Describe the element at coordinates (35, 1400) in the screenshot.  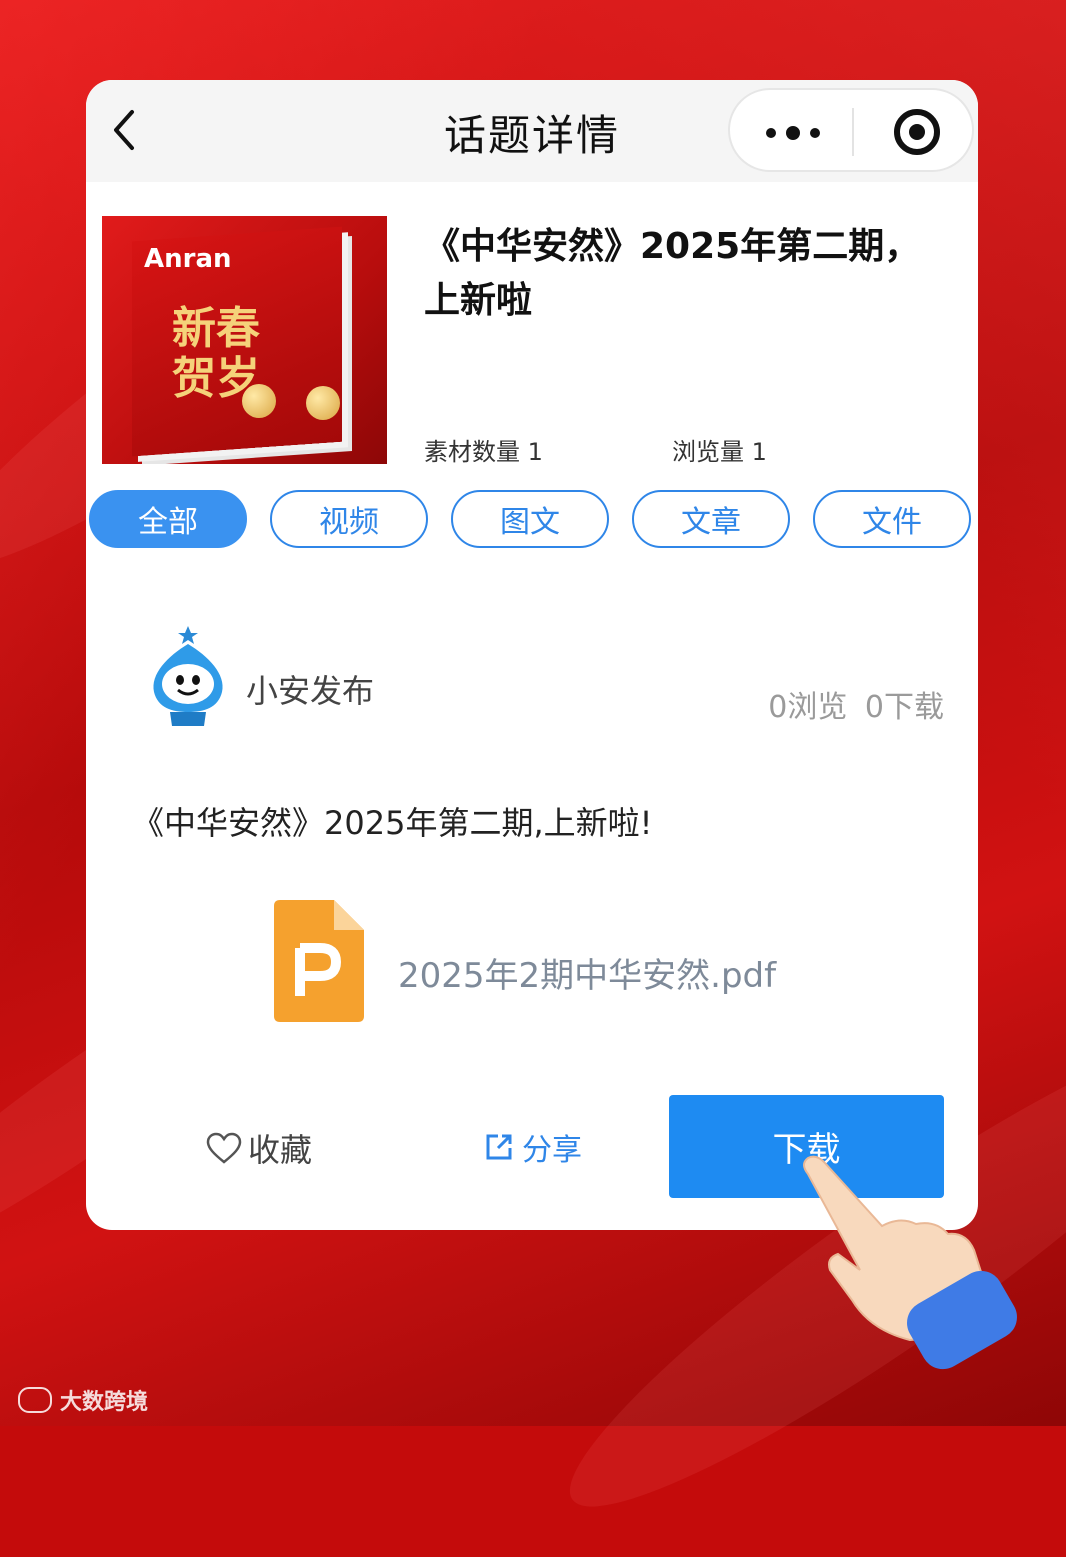
I see `watermark-logo-icon` at that location.